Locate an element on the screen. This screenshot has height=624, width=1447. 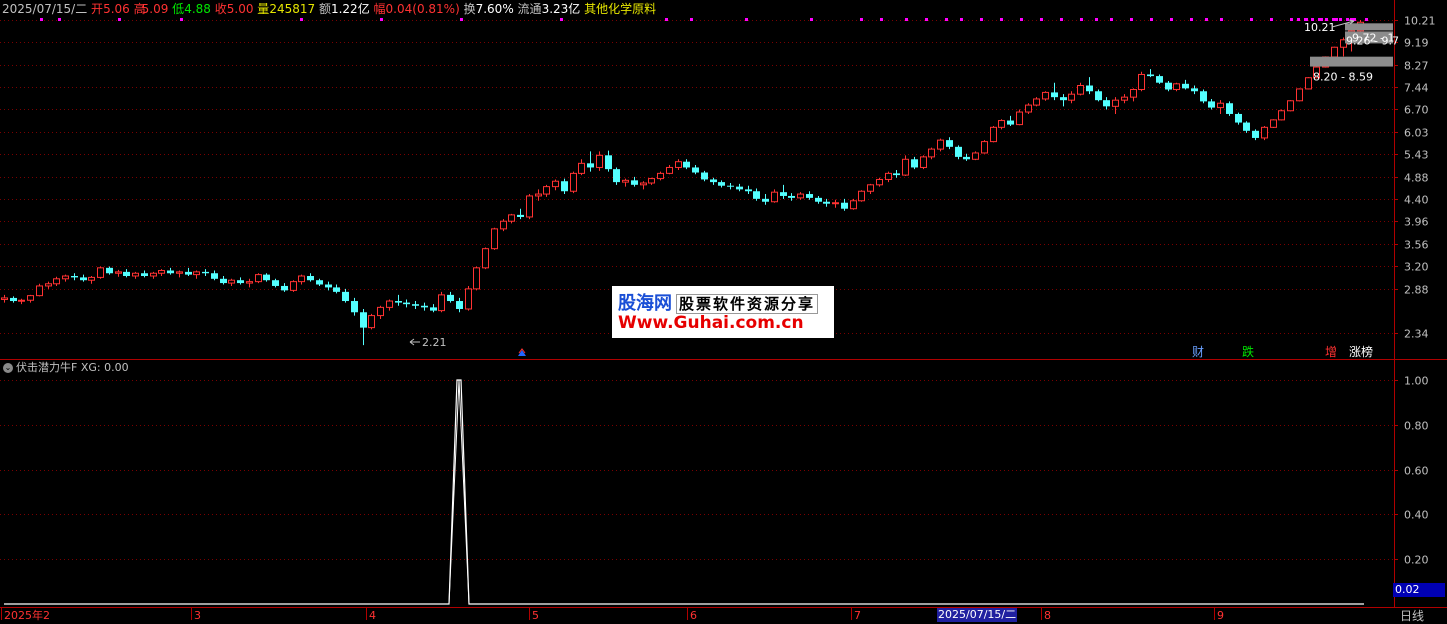
sector-name: 其他化学原料 is located at coordinates (620, 9).